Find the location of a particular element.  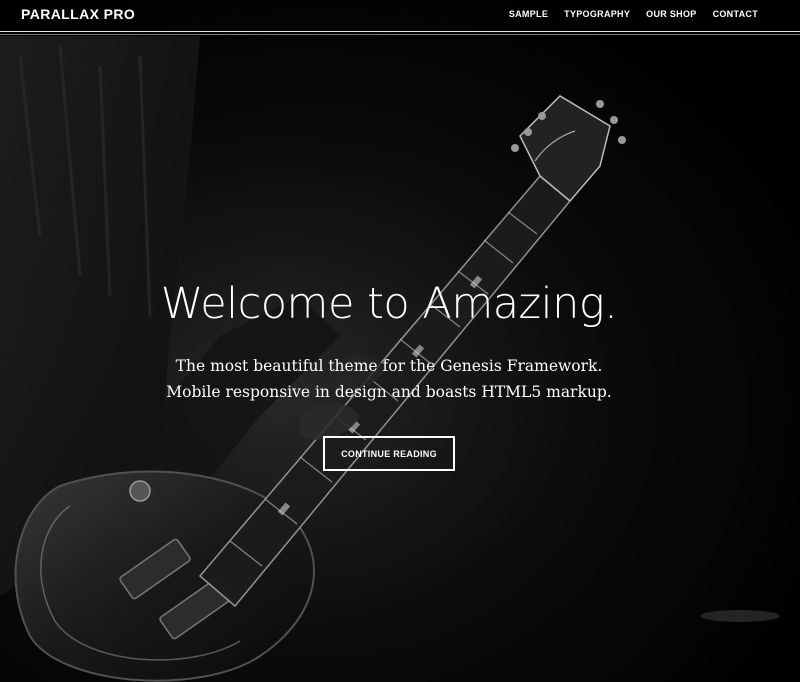

site-title-link: PARALLAX PRO is located at coordinates (78, 14).